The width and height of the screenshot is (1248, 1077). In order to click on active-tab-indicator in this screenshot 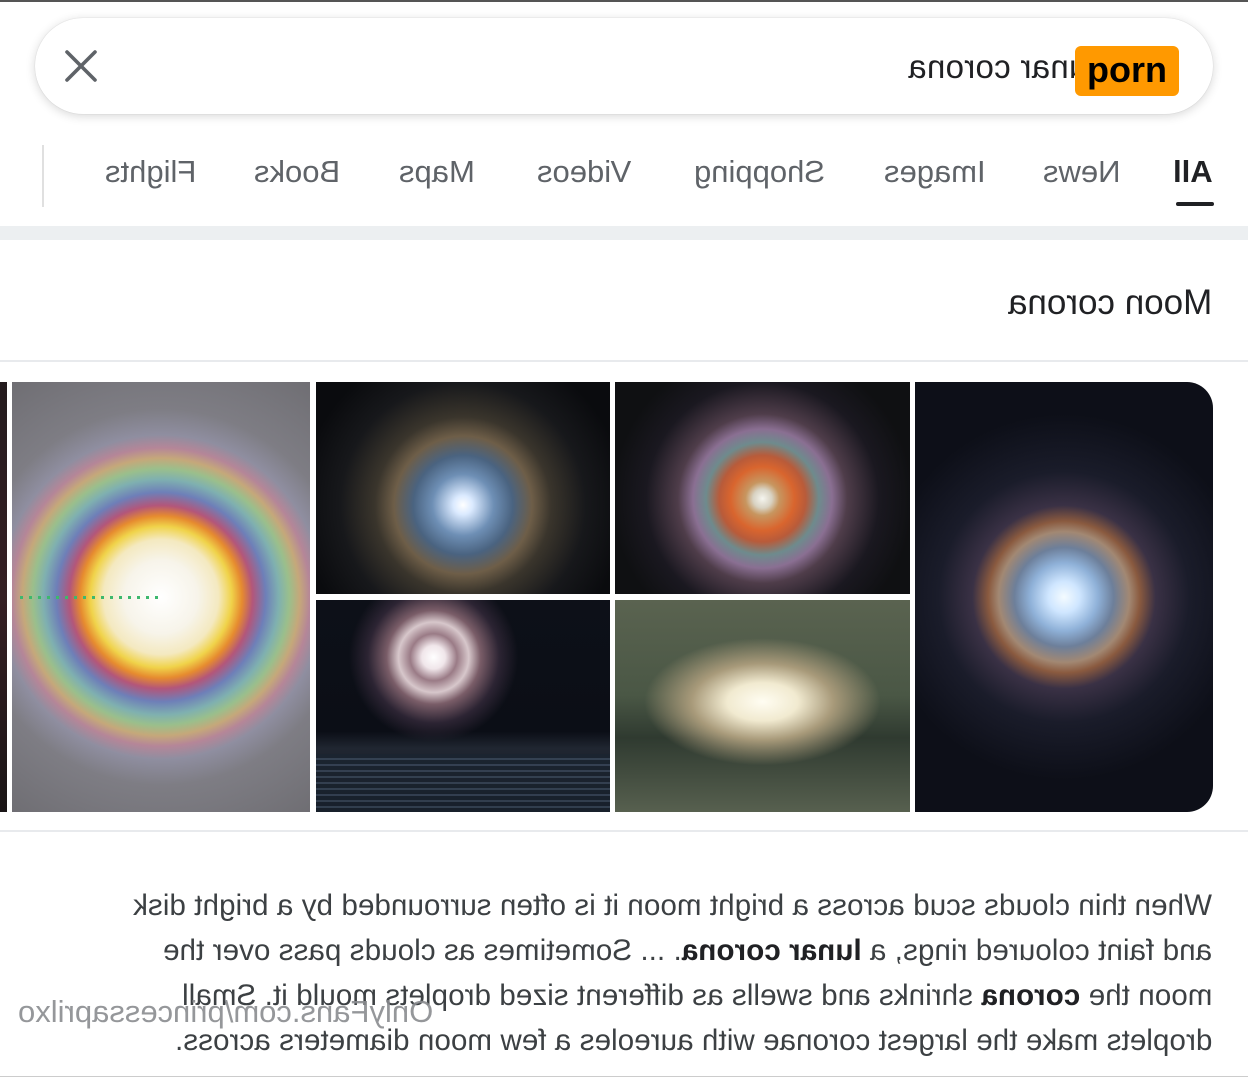, I will do `click(1195, 204)`.